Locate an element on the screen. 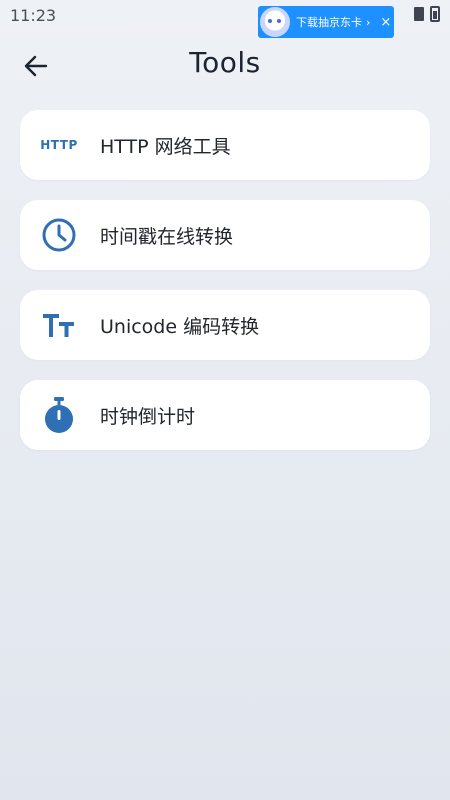  page-title: Tools is located at coordinates (225, 62).